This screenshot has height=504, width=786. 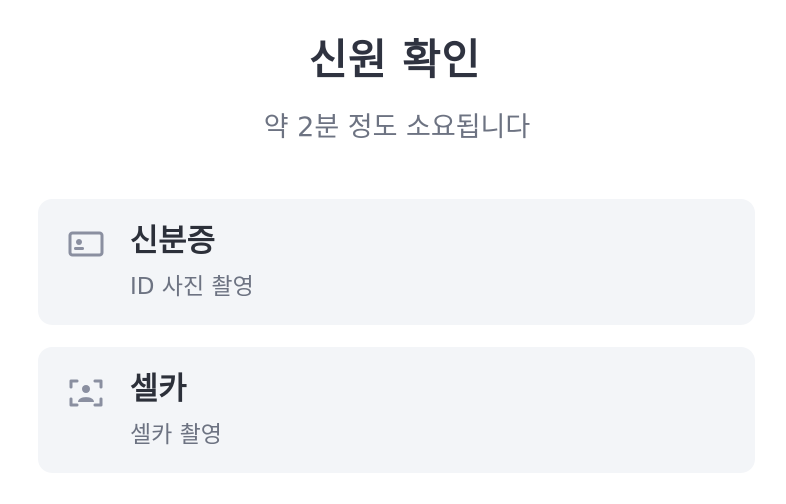 I want to click on page-subtitle: 약 2분 정도 소요됩니다, so click(x=397, y=127).